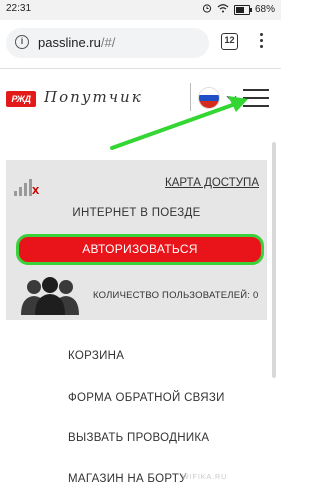 The height and width of the screenshot is (500, 320). What do you see at coordinates (127, 479) in the screenshot?
I see `menu-item-onboard-shop: МАГАЗИН НА БОРТУ` at bounding box center [127, 479].